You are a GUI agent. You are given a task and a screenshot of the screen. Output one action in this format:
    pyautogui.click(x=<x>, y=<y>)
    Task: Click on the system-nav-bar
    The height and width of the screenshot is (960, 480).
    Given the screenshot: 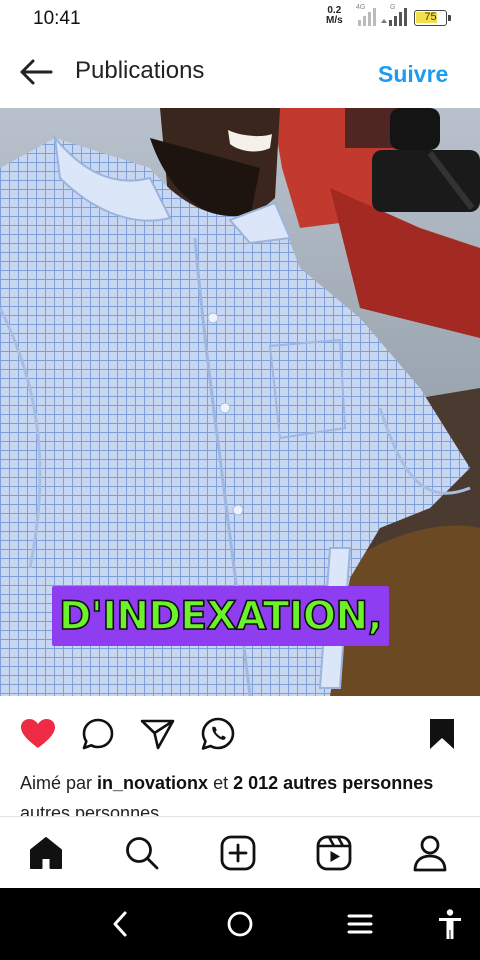 What is the action you would take?
    pyautogui.click(x=240, y=924)
    